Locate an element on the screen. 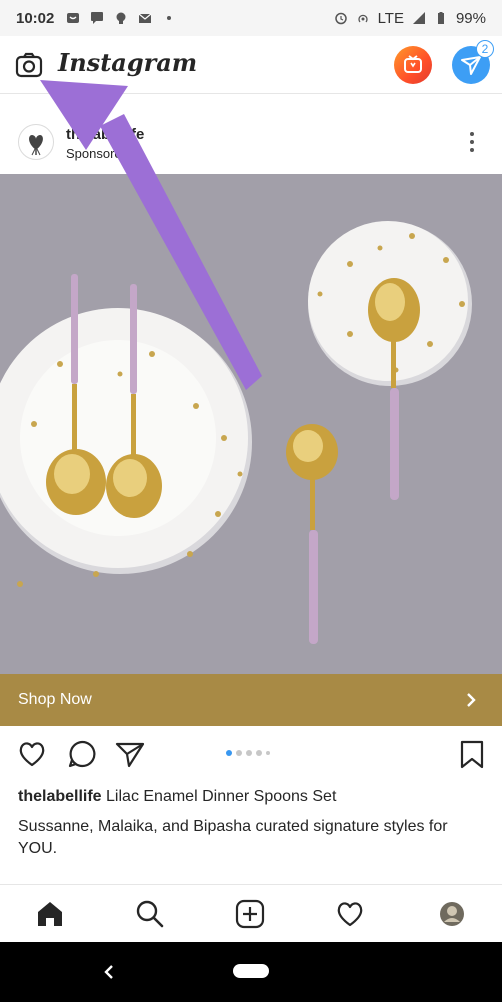 The height and width of the screenshot is (1002, 502). bookmark-icon is located at coordinates (472, 754).